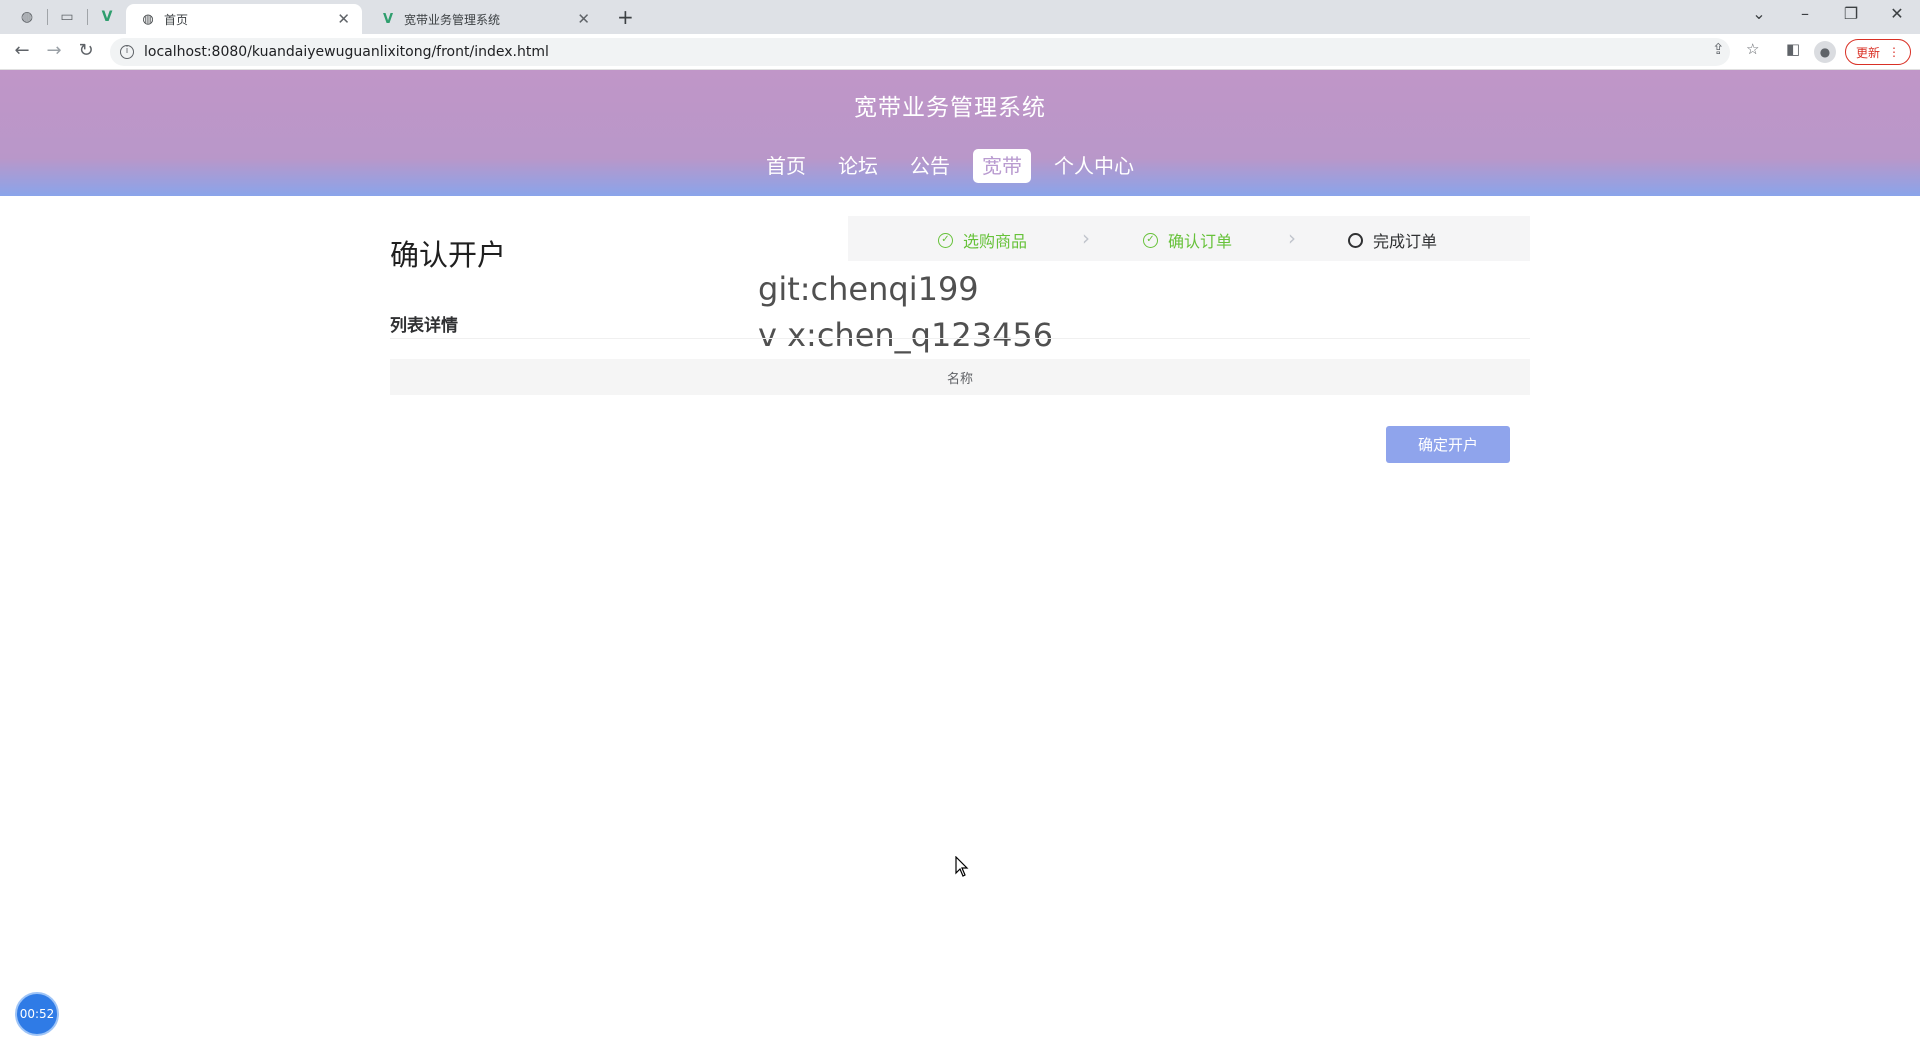 This screenshot has height=1040, width=1920. I want to click on browser-tab-home: ◍ 首页 ✕, so click(244, 19).